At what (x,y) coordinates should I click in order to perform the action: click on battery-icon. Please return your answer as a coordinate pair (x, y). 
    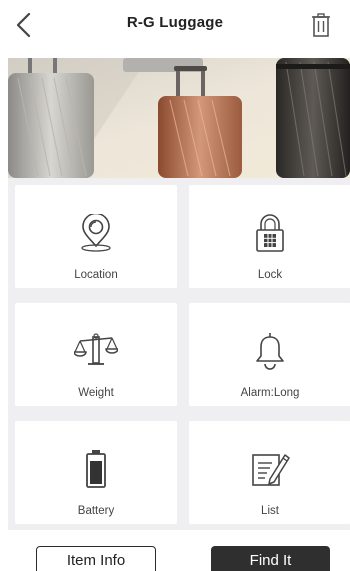
    Looking at the image, I should click on (96, 469).